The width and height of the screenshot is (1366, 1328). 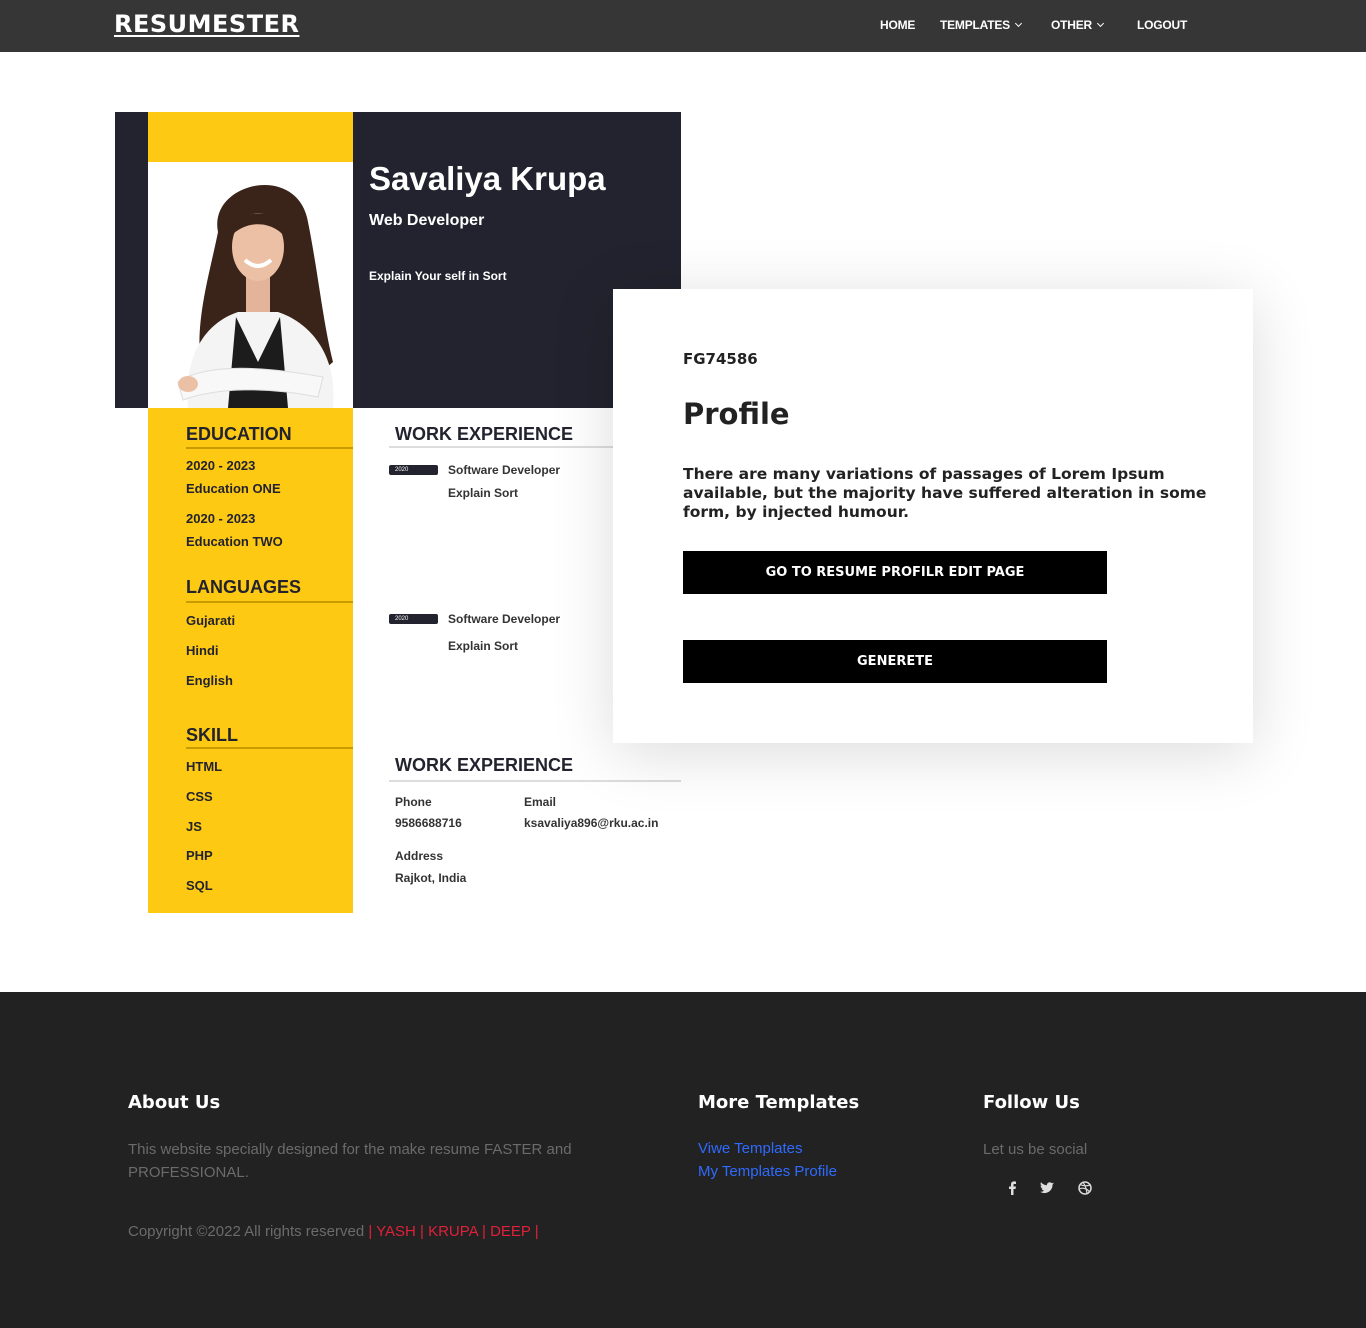 What do you see at coordinates (591, 823) in the screenshot?
I see `email-value: ksavaliya896@rku.ac.in` at bounding box center [591, 823].